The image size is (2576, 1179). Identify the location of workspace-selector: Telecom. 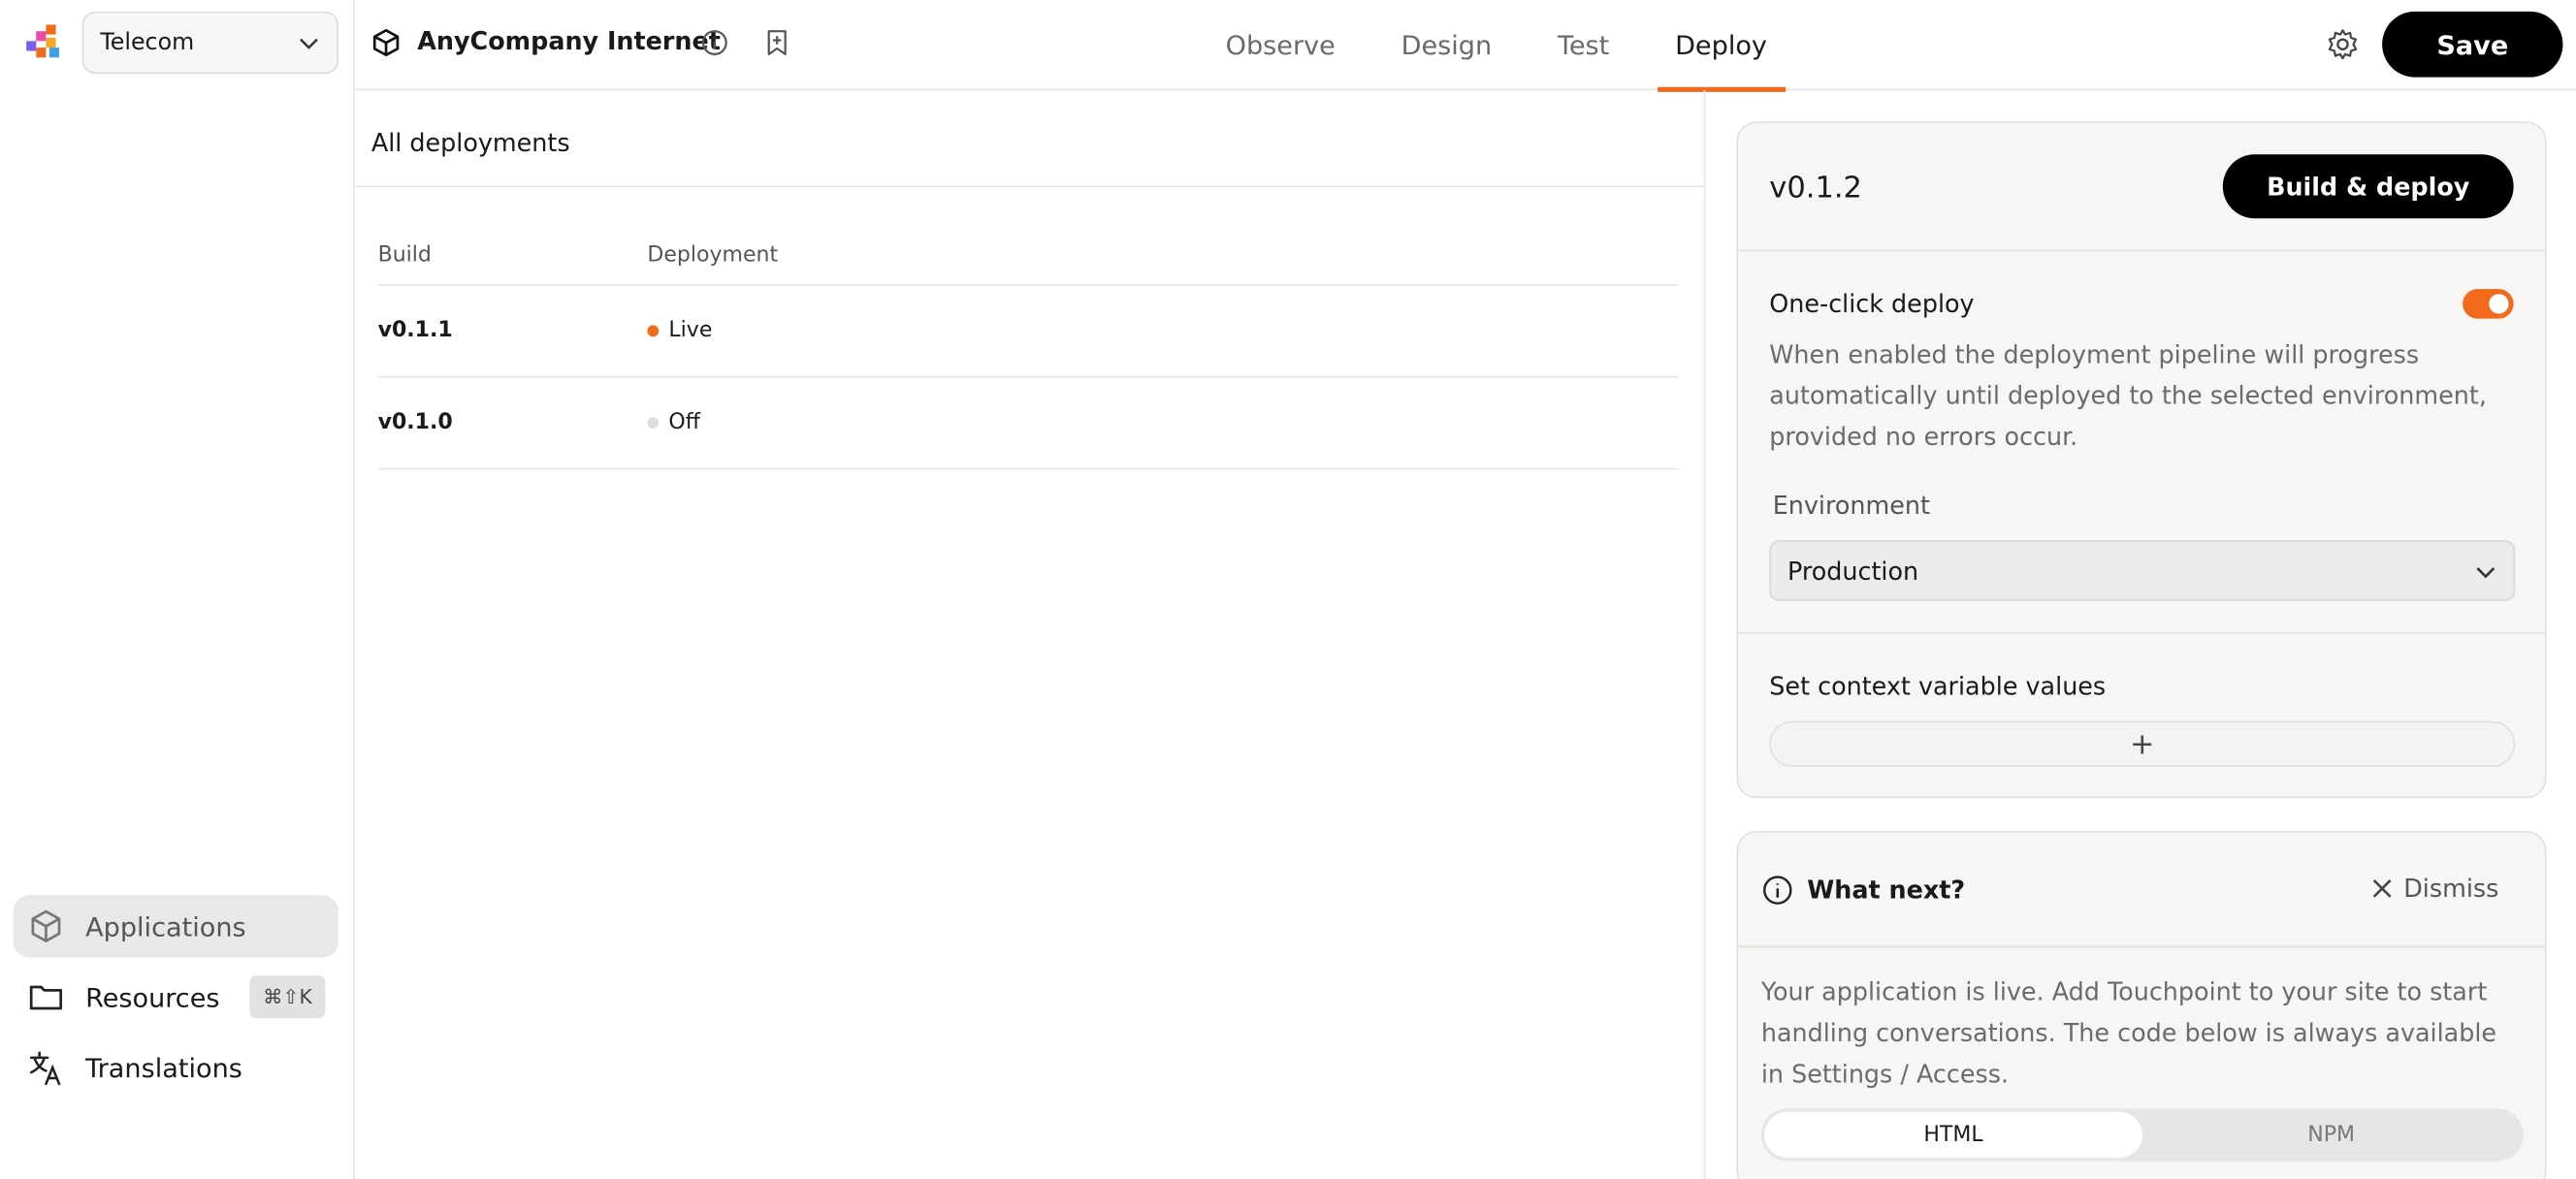
(209, 43).